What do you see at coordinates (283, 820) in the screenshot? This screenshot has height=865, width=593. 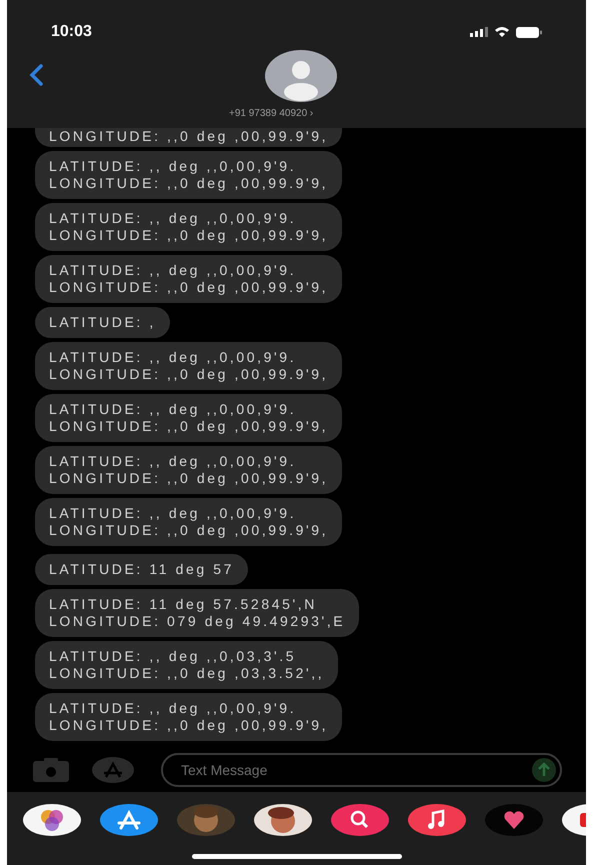 I see `avatar-icon` at bounding box center [283, 820].